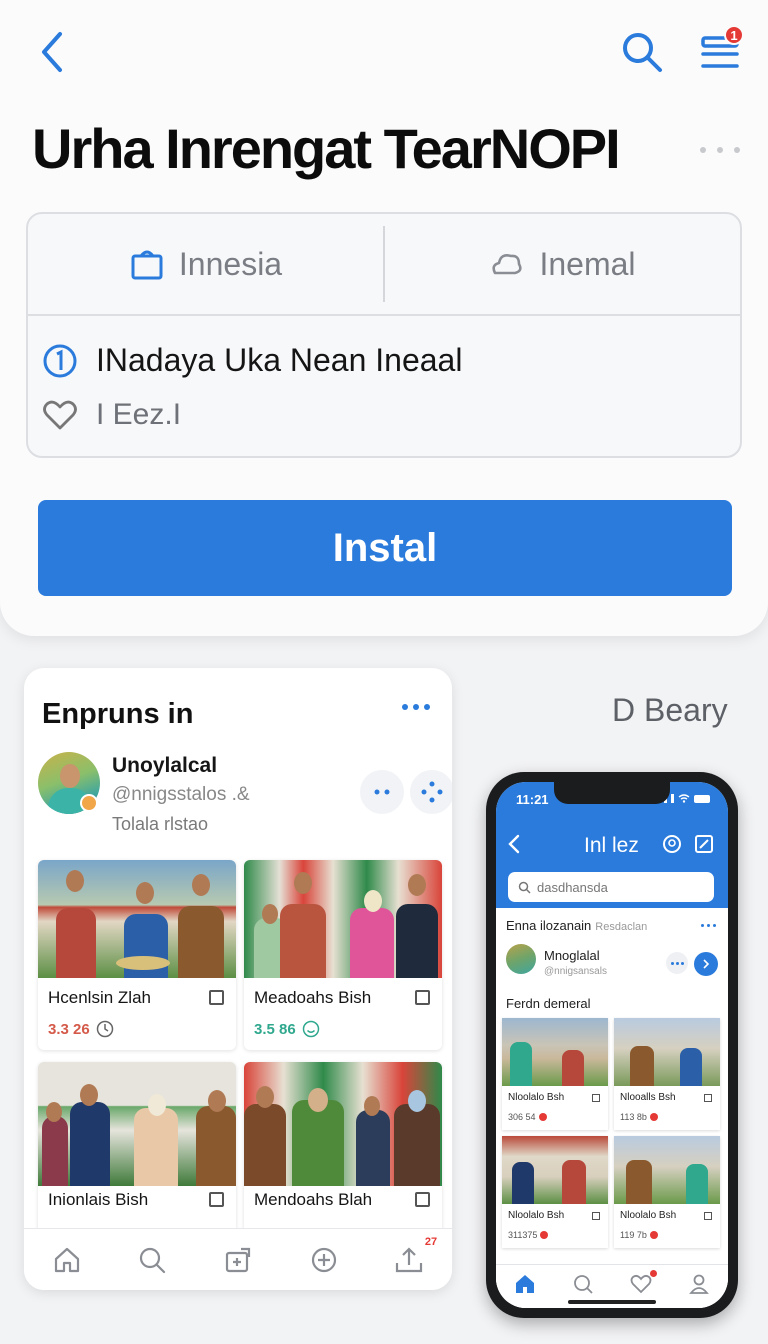  I want to click on home-icon, so click(525, 1284).